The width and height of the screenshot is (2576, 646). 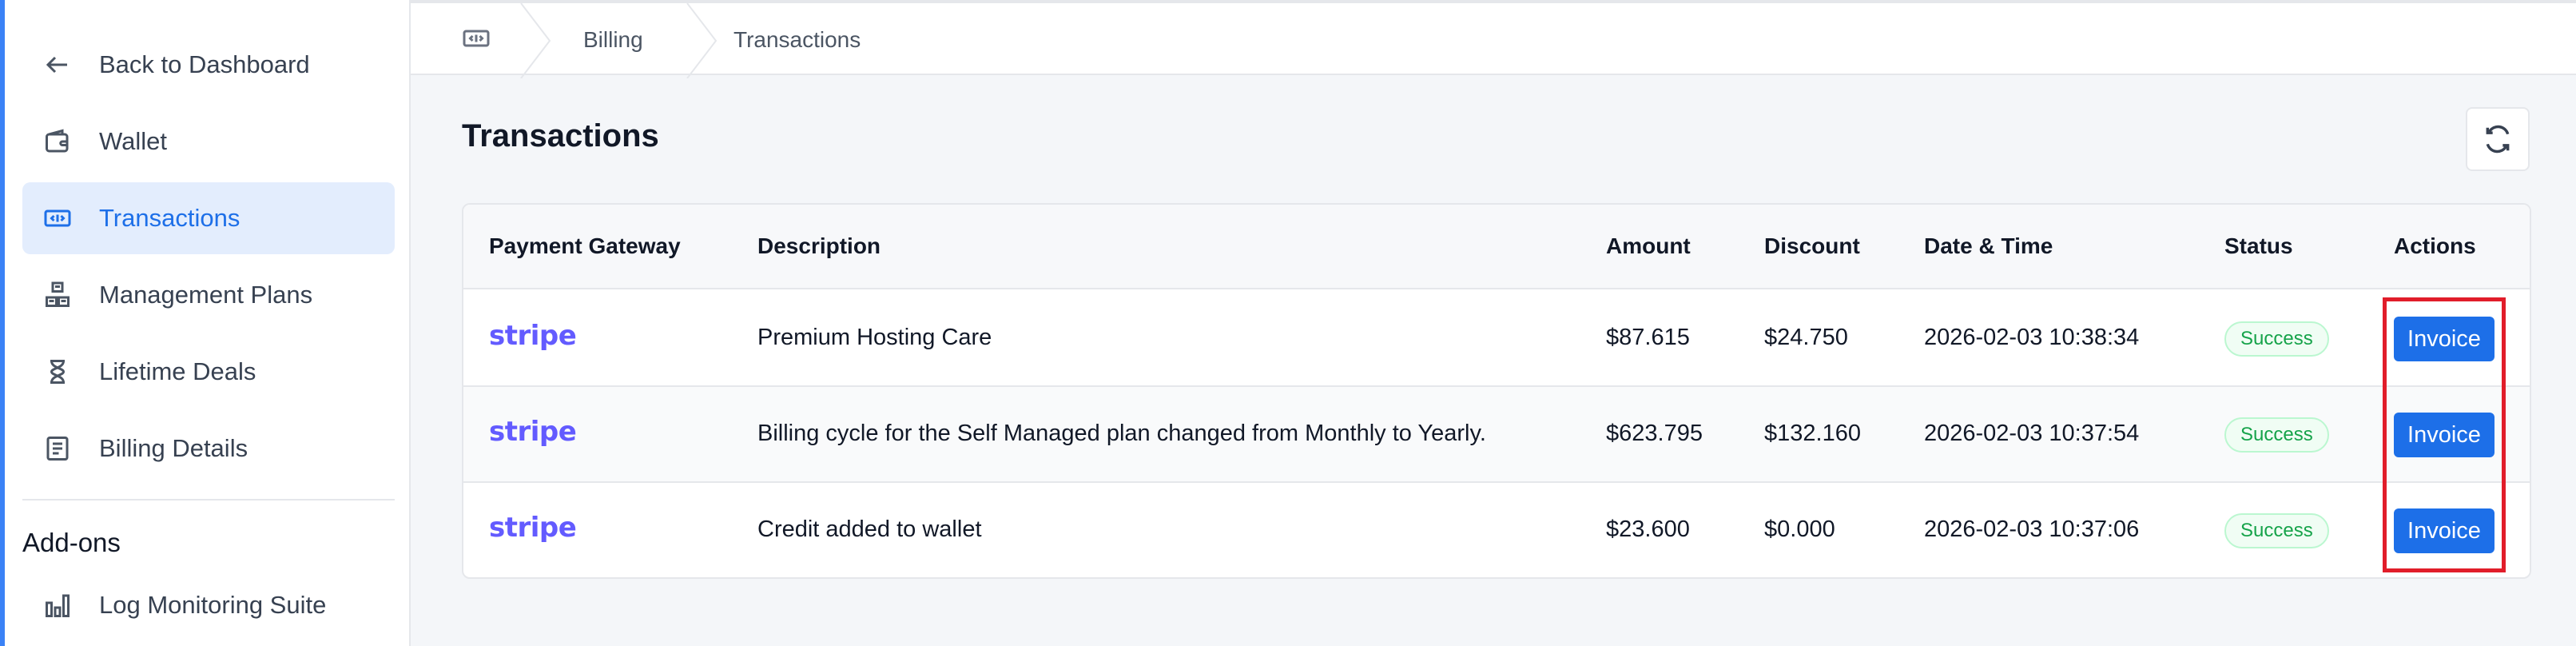 What do you see at coordinates (1812, 434) in the screenshot?
I see `discount-cell: $132.160` at bounding box center [1812, 434].